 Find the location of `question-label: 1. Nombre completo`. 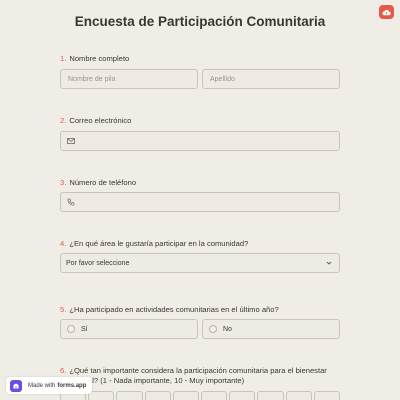

question-label: 1. Nombre completo is located at coordinates (200, 59).